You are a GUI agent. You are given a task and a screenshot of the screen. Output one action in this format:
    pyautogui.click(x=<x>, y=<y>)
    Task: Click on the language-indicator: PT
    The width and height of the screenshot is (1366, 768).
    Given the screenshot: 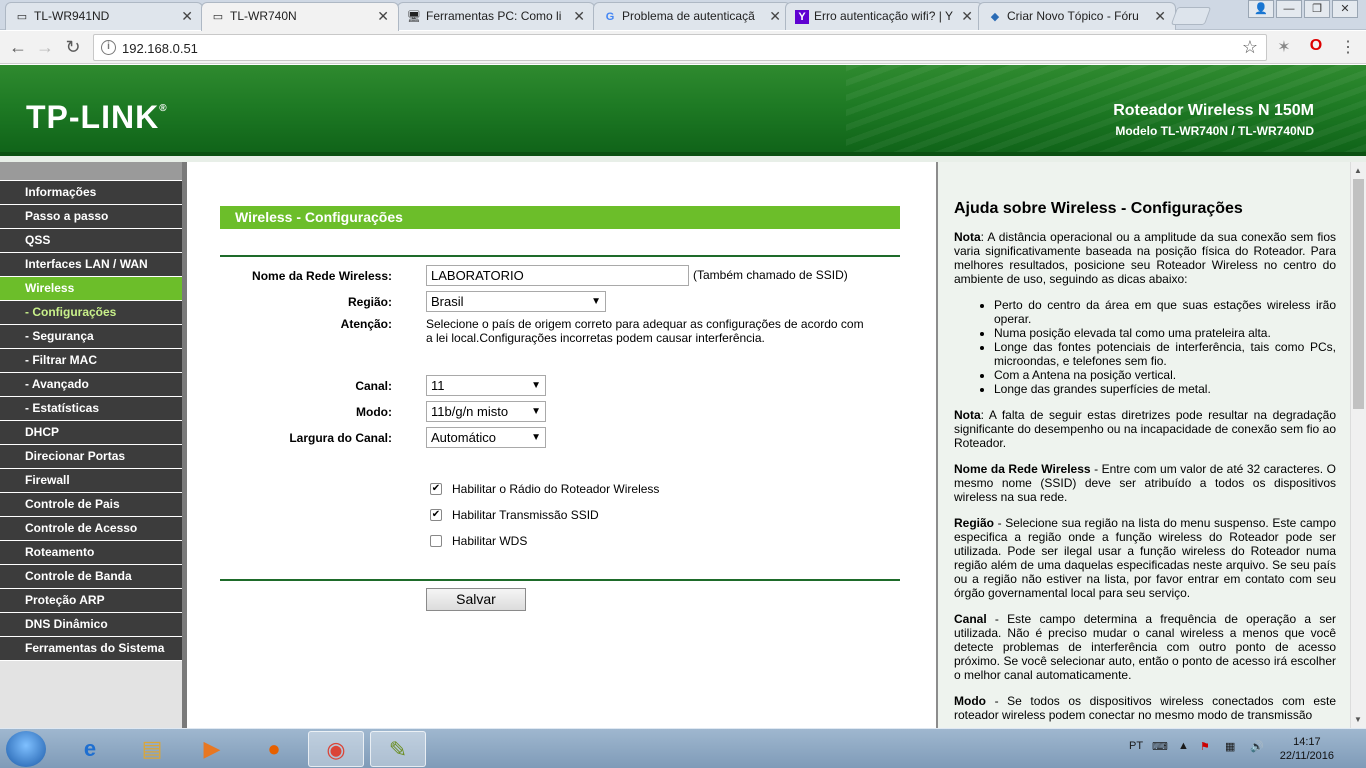 What is the action you would take?
    pyautogui.click(x=1136, y=746)
    